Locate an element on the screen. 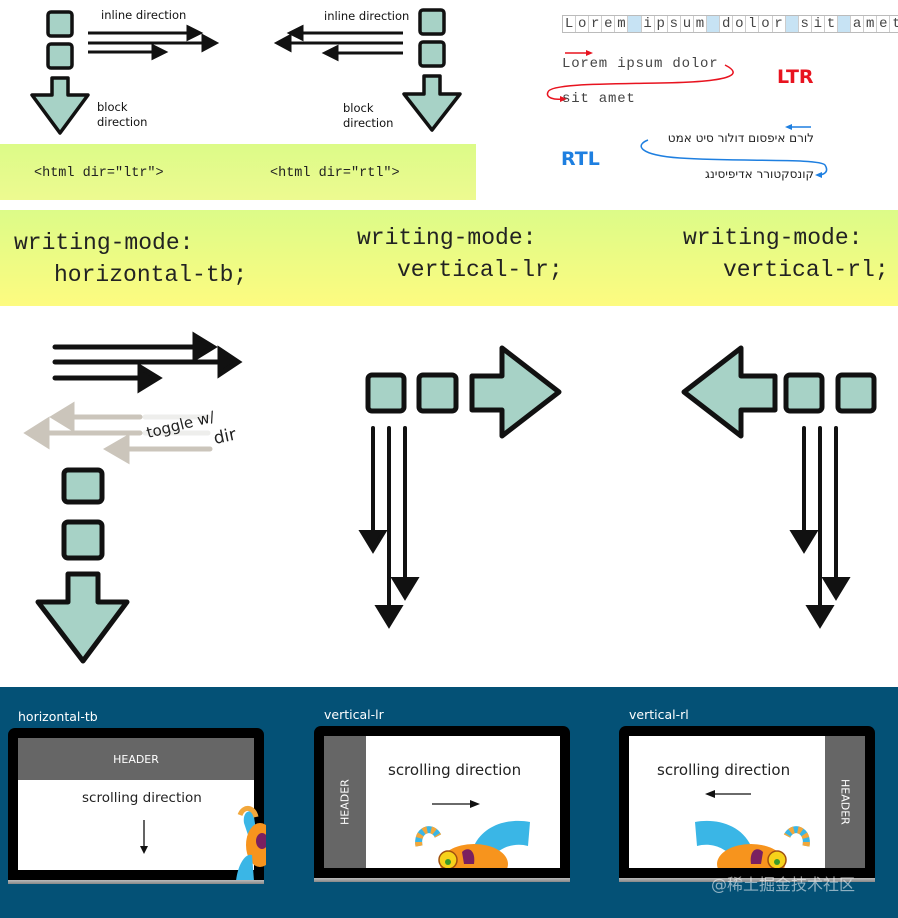 The height and width of the screenshot is (918, 898). char-cell: d is located at coordinates (727, 24).